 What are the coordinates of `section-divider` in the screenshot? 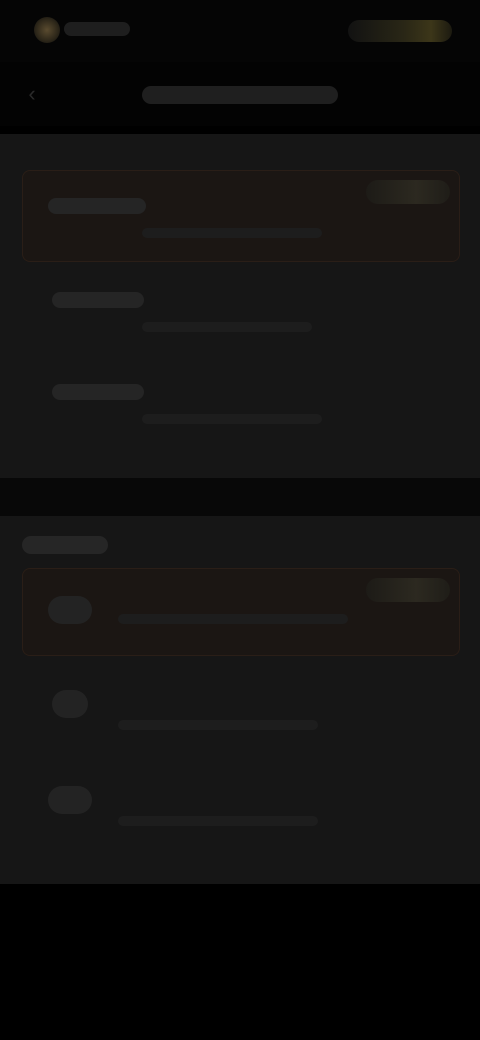 It's located at (240, 497).